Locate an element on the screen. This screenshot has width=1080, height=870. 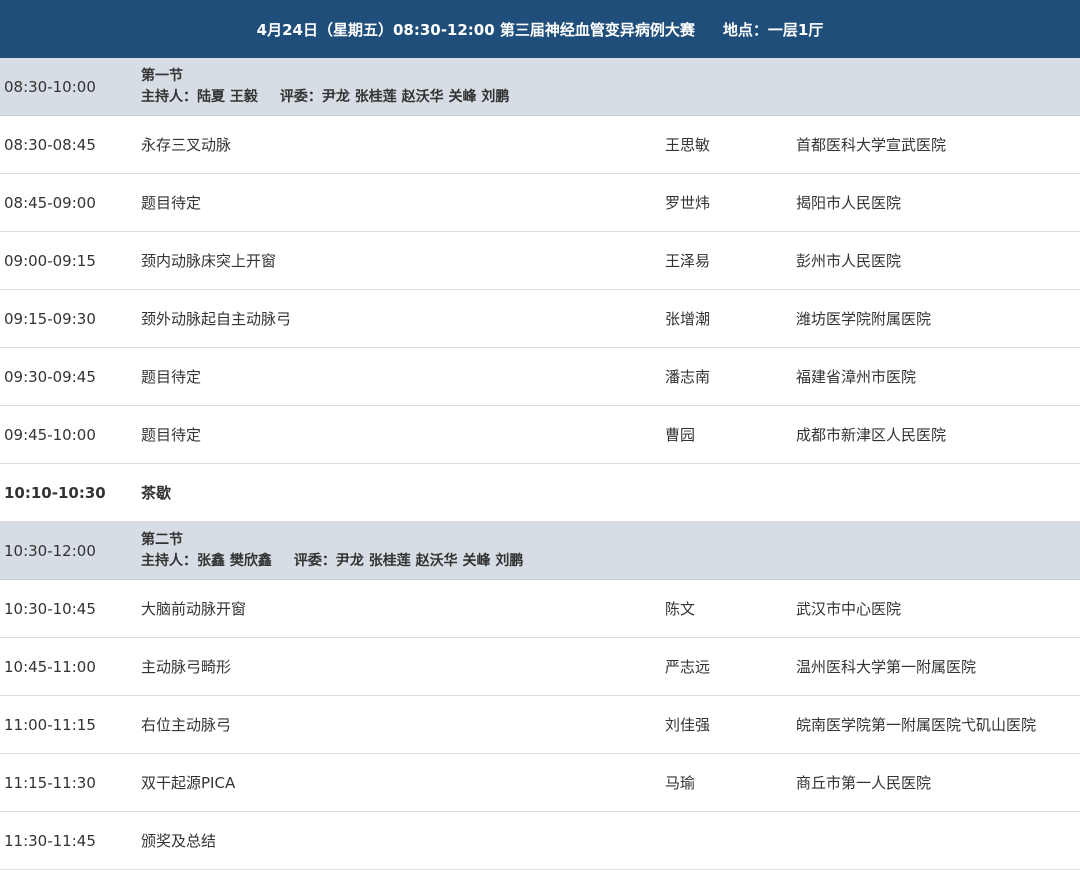
talk-title: 双干起源PICA is located at coordinates (188, 783).